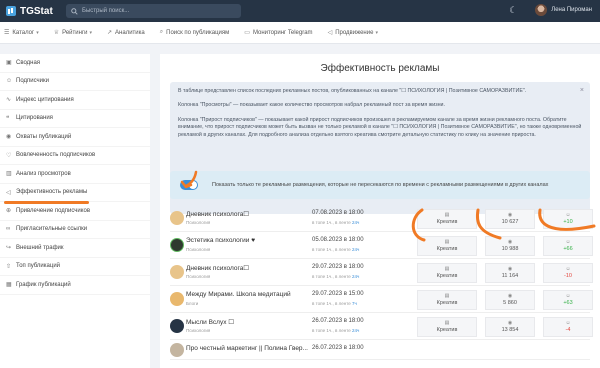  What do you see at coordinates (75, 119) in the screenshot?
I see `sidebar-item-citations: ❝ Цитирования` at bounding box center [75, 119].